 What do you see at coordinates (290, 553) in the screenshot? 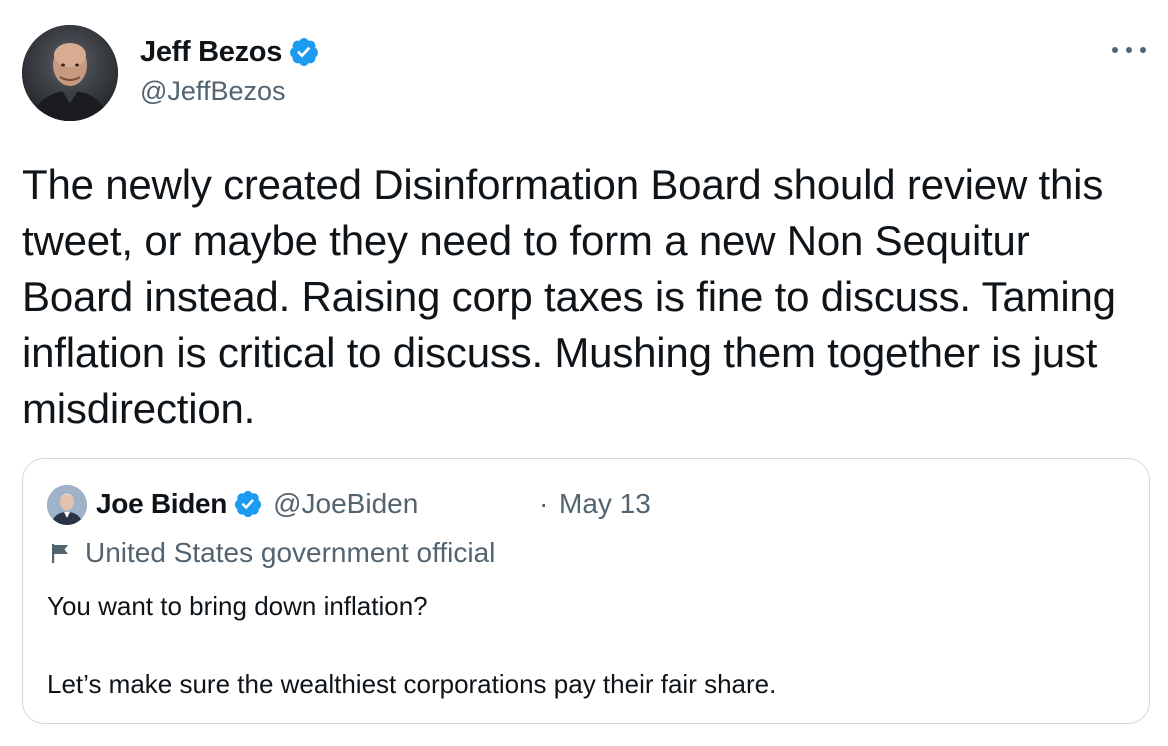
I see `government-label-text: United States government official` at bounding box center [290, 553].